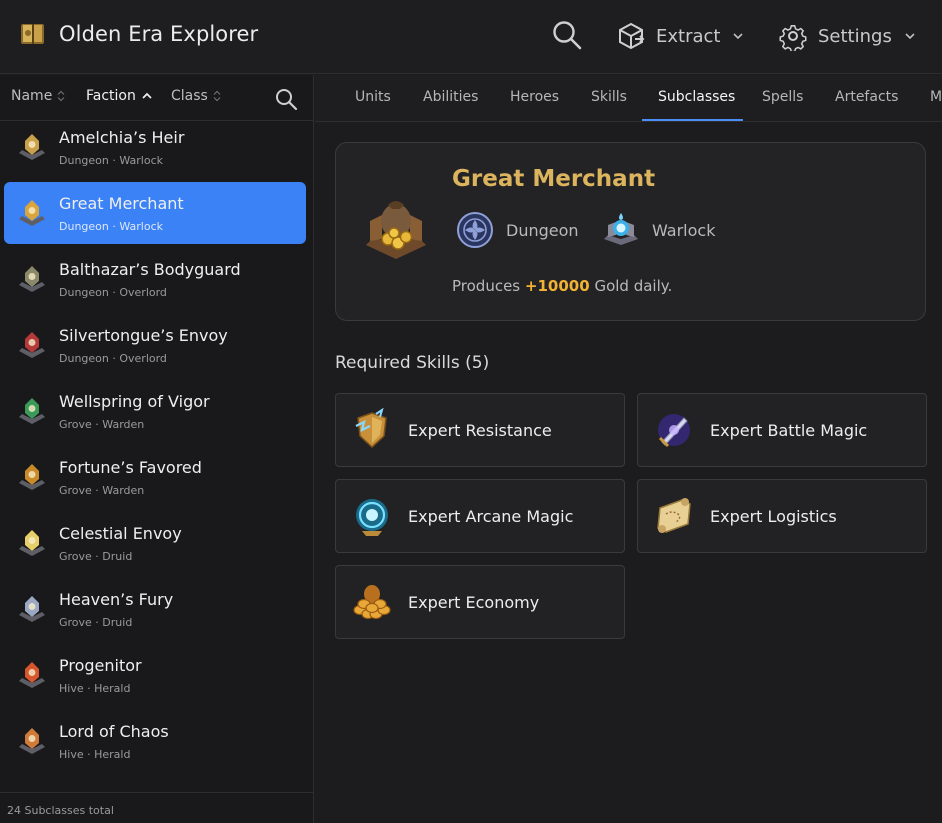  I want to click on subclass-list-item: Silvertongue’s Envoy Dungeon · Overlord, so click(155, 345).